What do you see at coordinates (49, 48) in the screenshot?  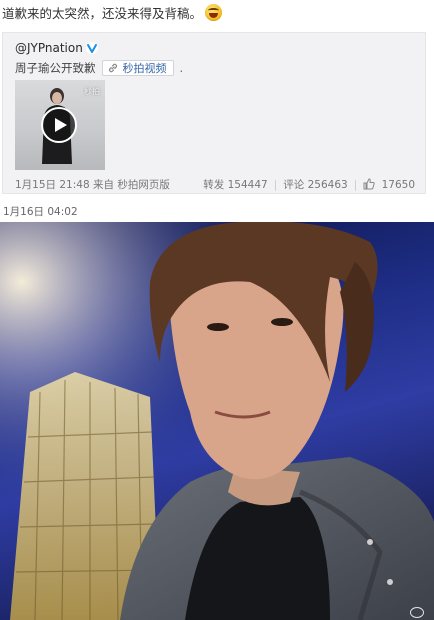 I see `repost-author-link: @JYPnation` at bounding box center [49, 48].